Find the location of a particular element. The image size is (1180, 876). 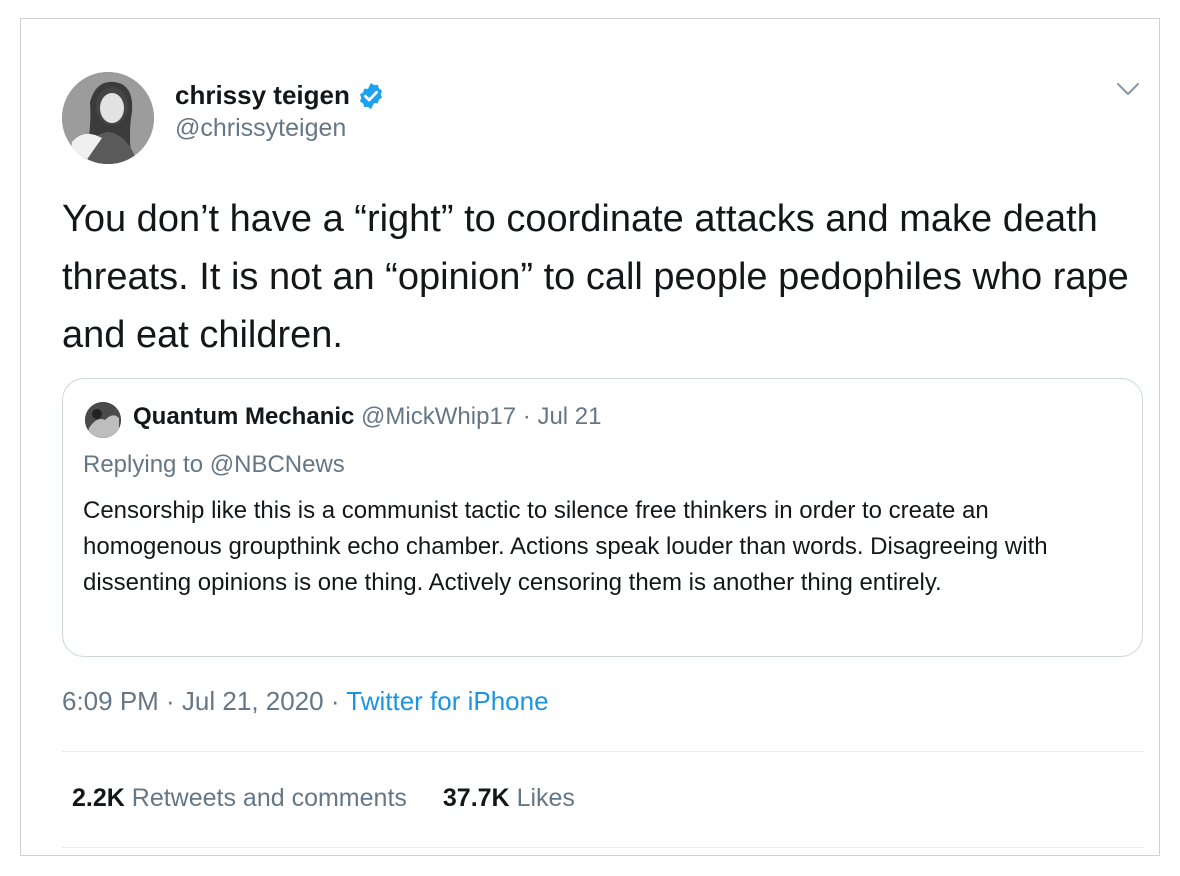

replying-to: Replying to @NBCNews is located at coordinates (214, 465).